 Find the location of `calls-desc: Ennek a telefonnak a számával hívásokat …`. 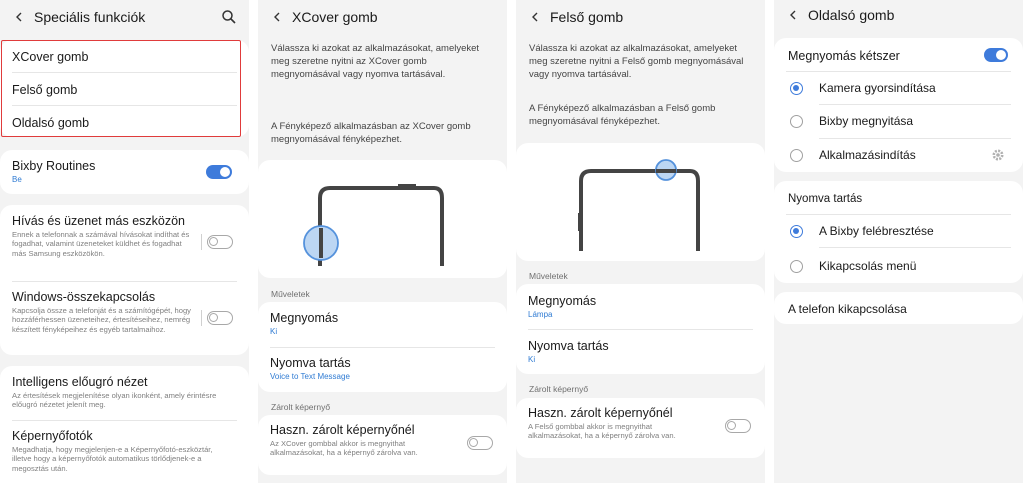

calls-desc: Ennek a telefonnak a számával hívásokat … is located at coordinates (101, 244).